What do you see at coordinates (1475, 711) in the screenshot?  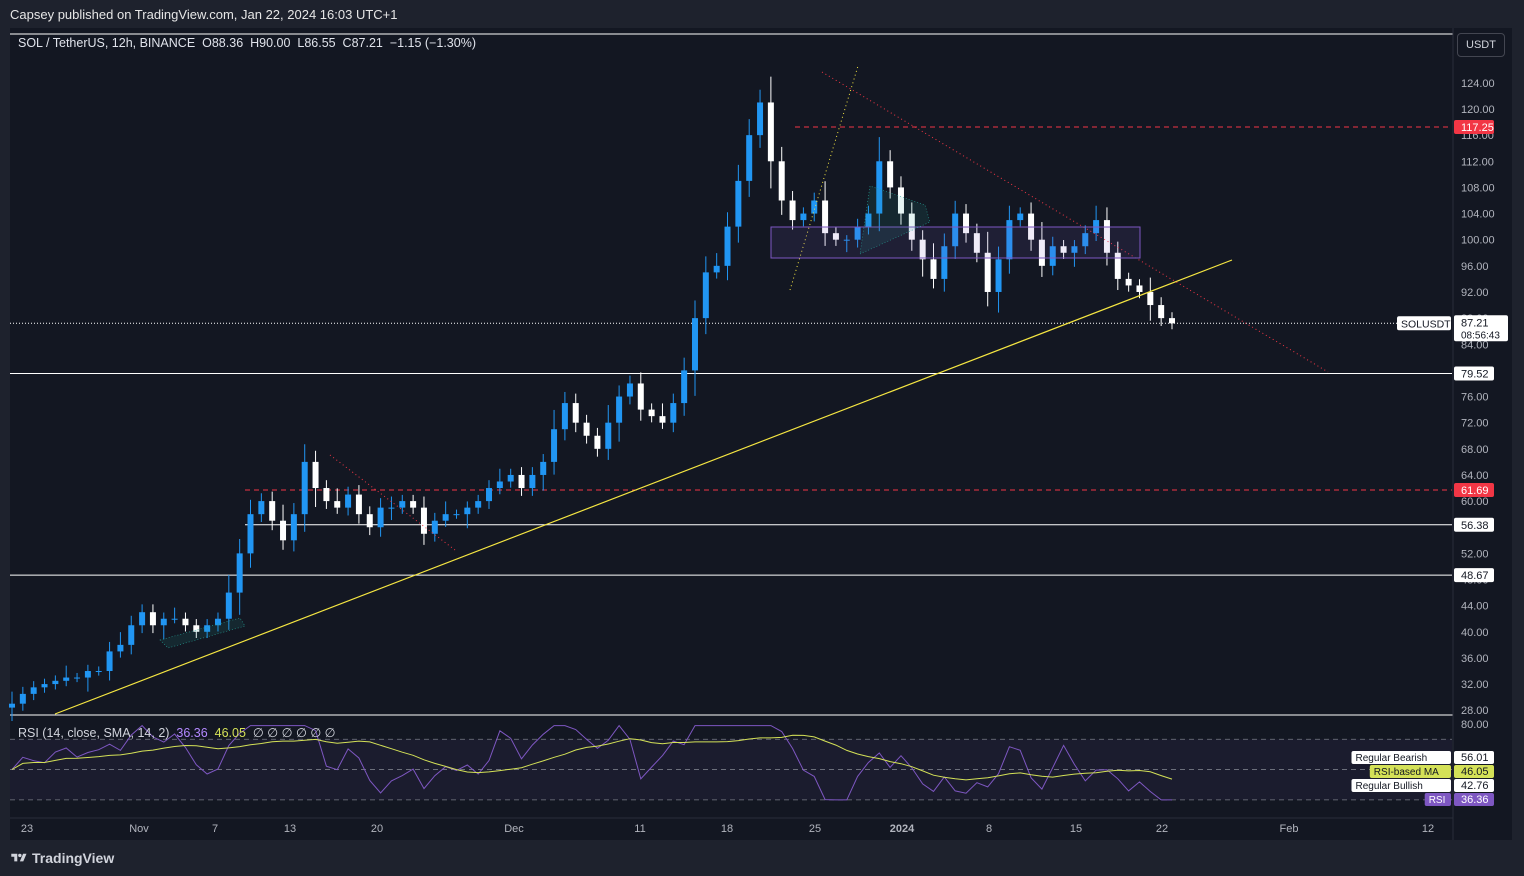 I see `y-tick-label: 28.00` at bounding box center [1475, 711].